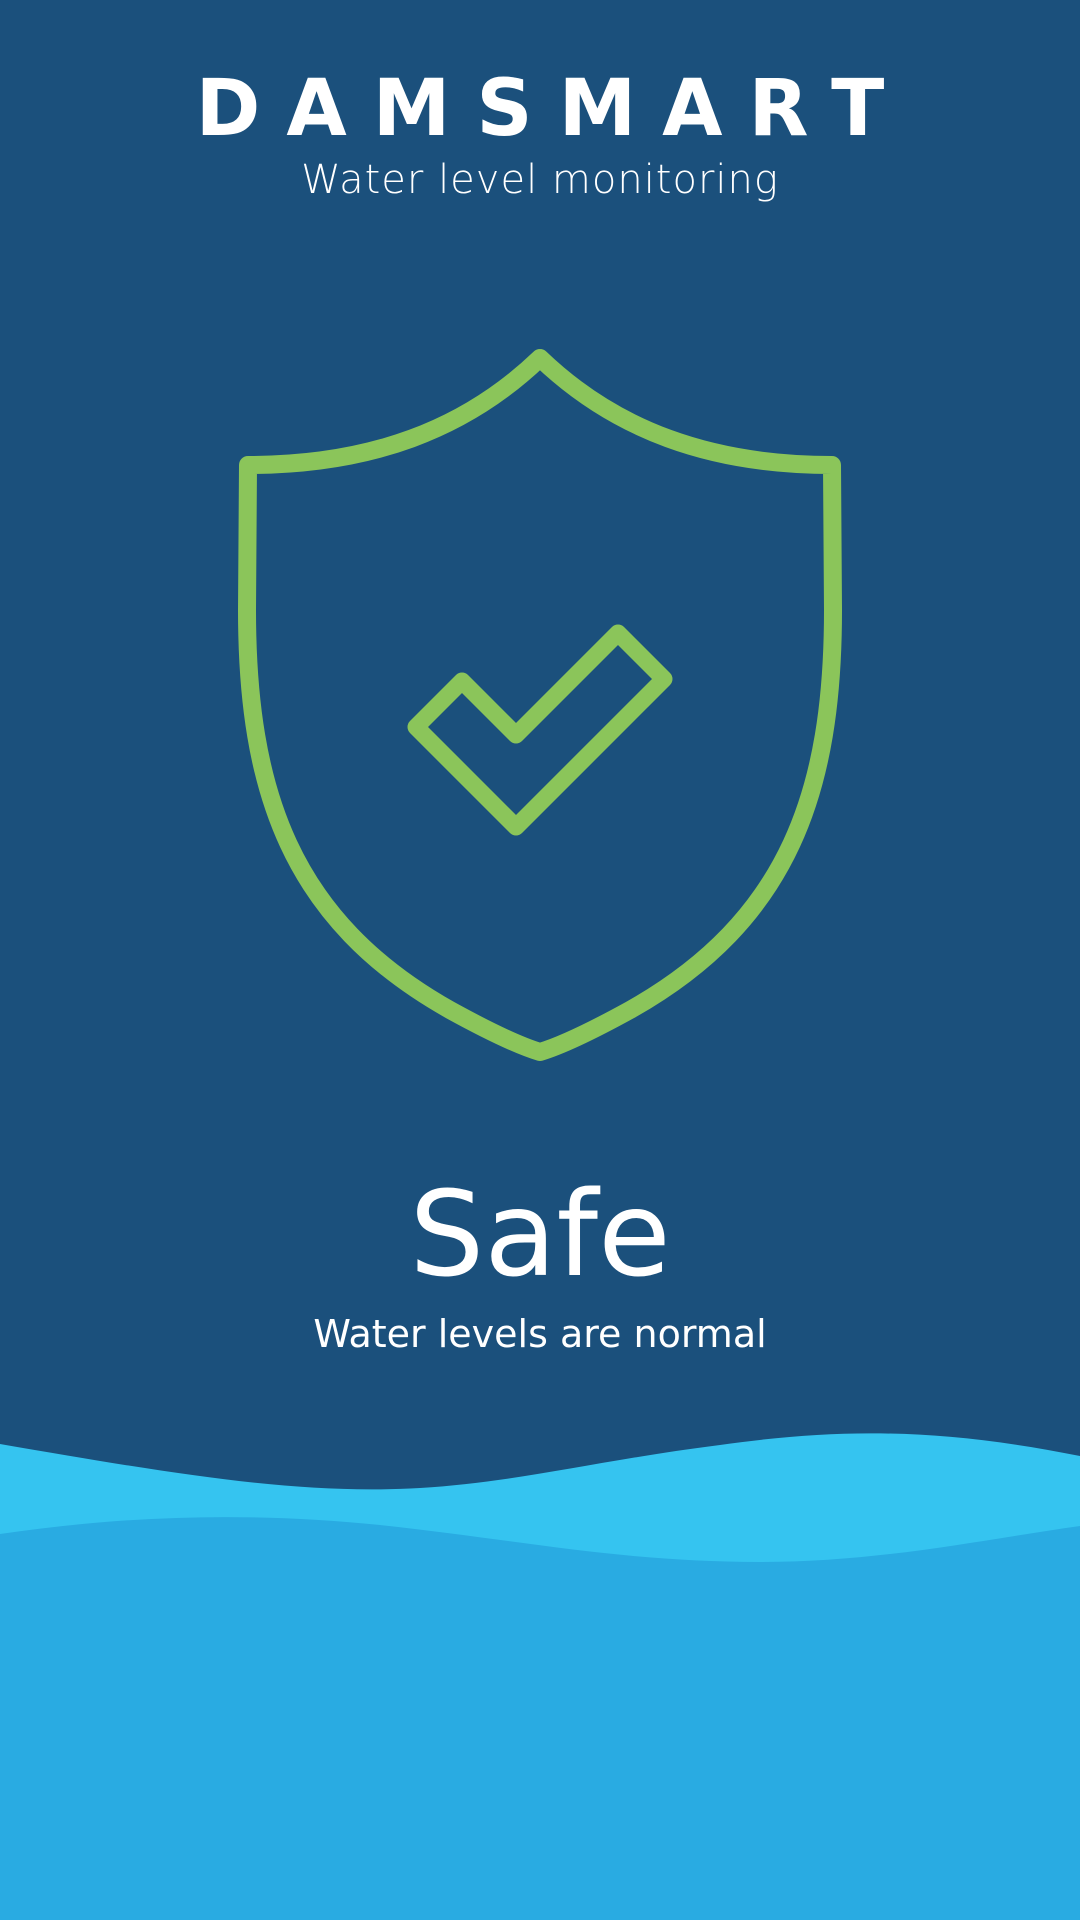 Image resolution: width=1080 pixels, height=1920 pixels. What do you see at coordinates (553, 109) in the screenshot?
I see `brand-logo: DAMSMART` at bounding box center [553, 109].